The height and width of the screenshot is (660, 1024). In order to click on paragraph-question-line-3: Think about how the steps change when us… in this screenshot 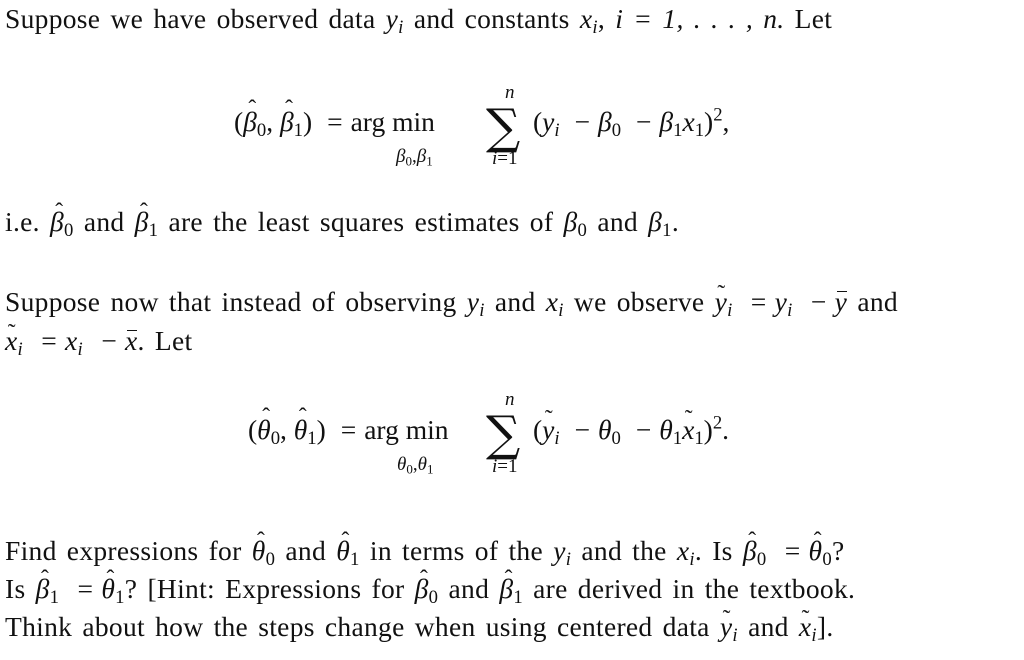, I will do `click(419, 623)`.